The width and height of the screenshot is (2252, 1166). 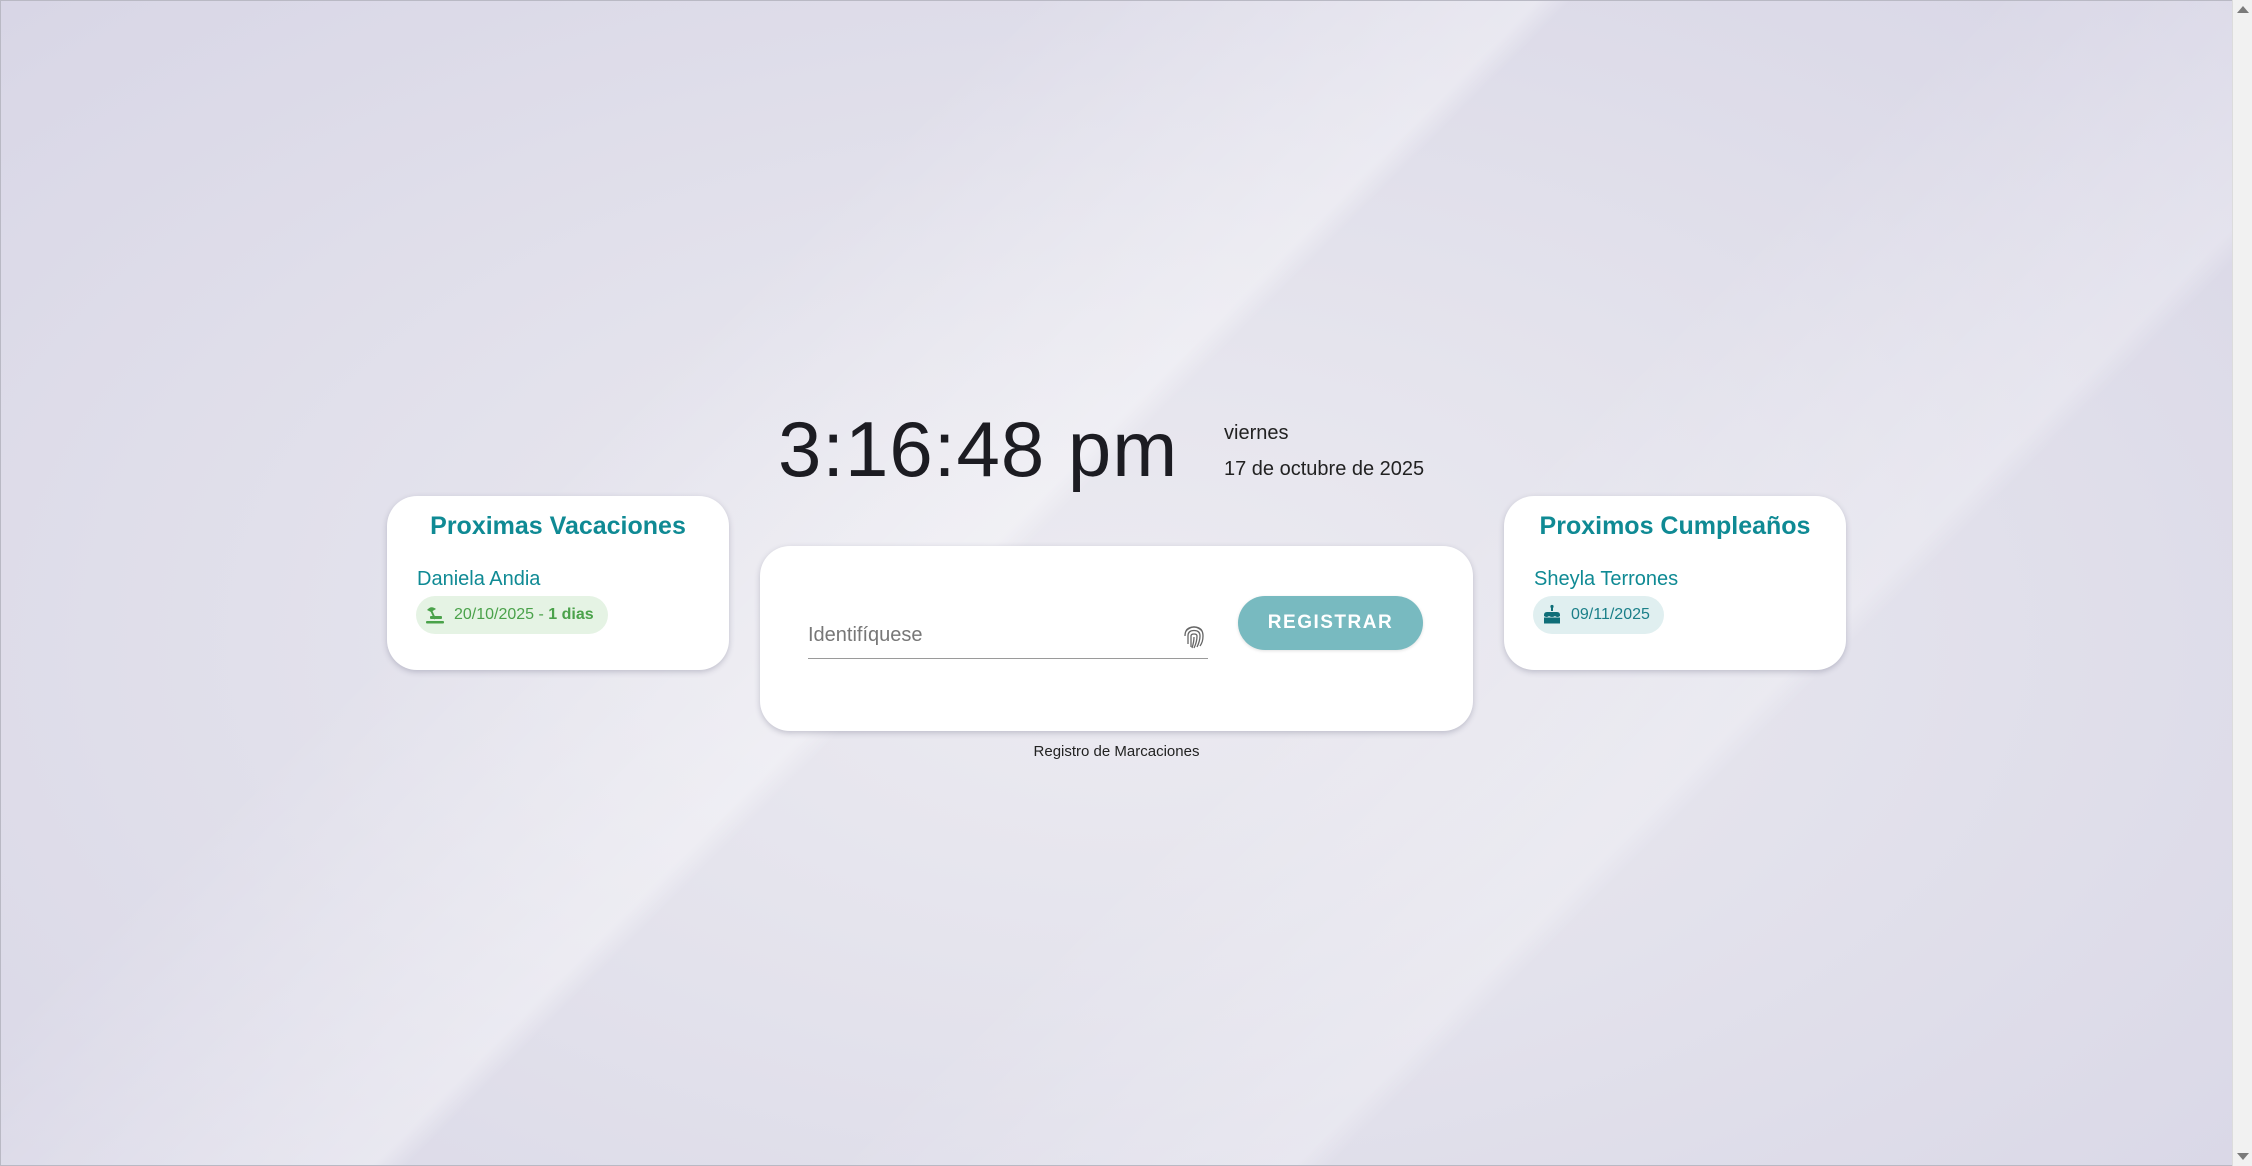 I want to click on birthdays-title: Proximos Cumpleaños, so click(x=1675, y=526).